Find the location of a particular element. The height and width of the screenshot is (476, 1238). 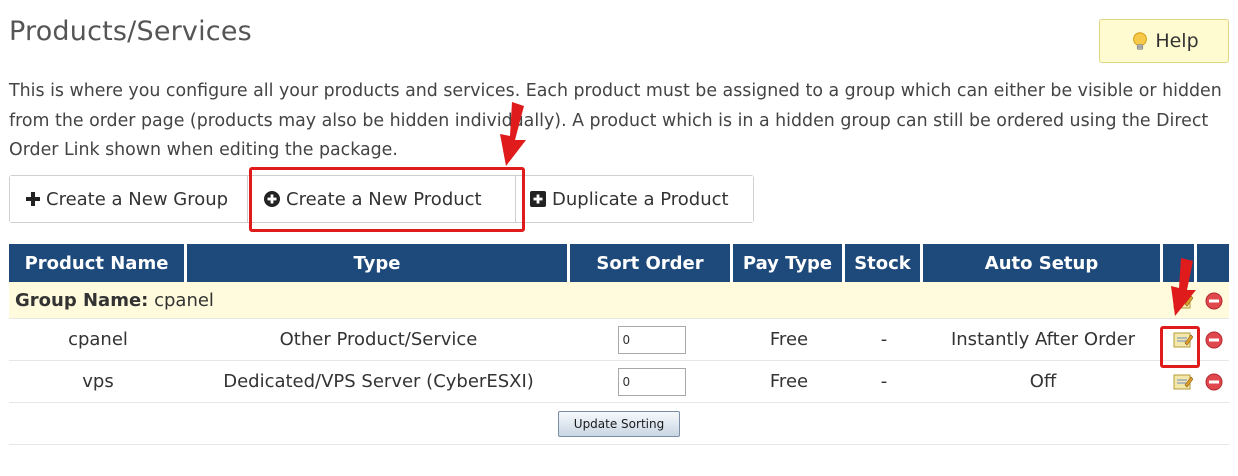

column-header-stock: Stock is located at coordinates (884, 263).